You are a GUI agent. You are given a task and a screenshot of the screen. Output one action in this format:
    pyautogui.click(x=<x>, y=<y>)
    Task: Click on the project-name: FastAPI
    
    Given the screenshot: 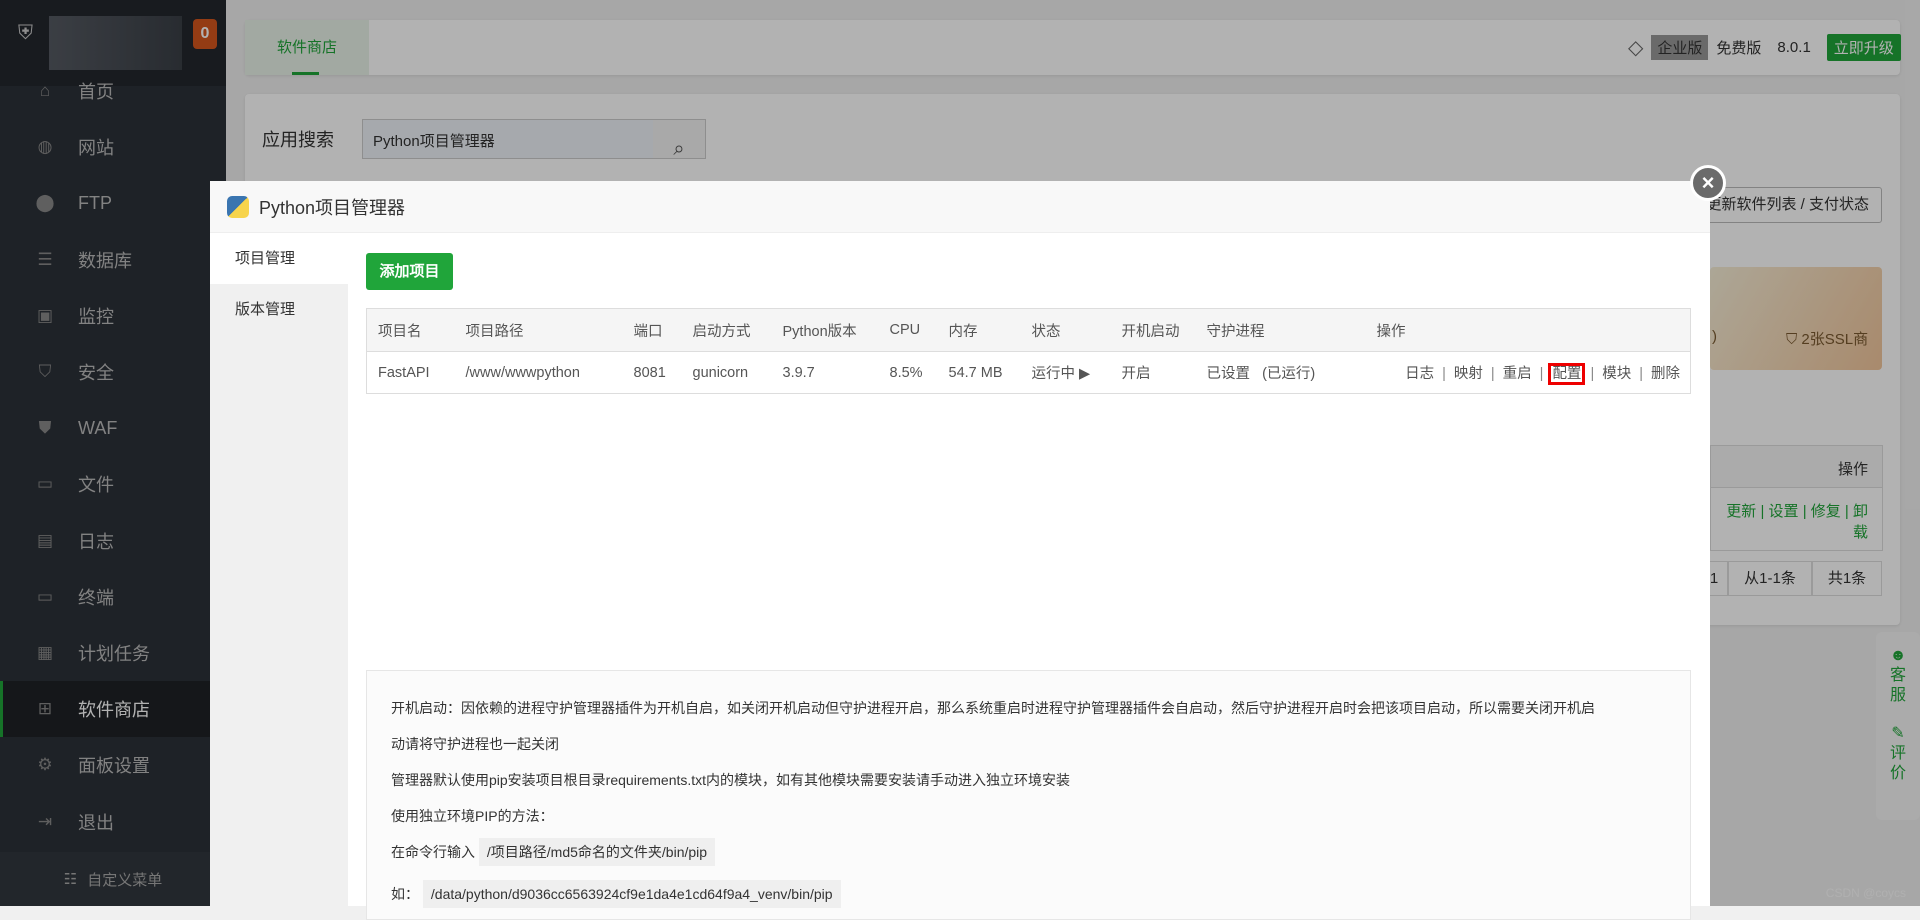 What is the action you would take?
    pyautogui.click(x=404, y=372)
    